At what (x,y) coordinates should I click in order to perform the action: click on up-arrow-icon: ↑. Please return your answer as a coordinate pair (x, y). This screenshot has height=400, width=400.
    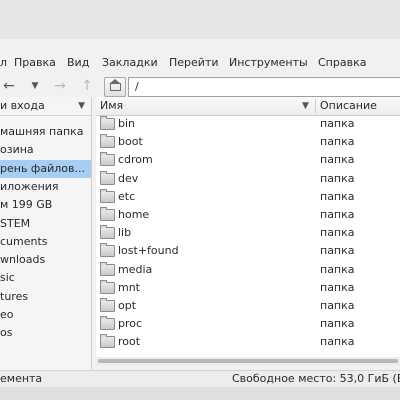
    Looking at the image, I should click on (87, 86).